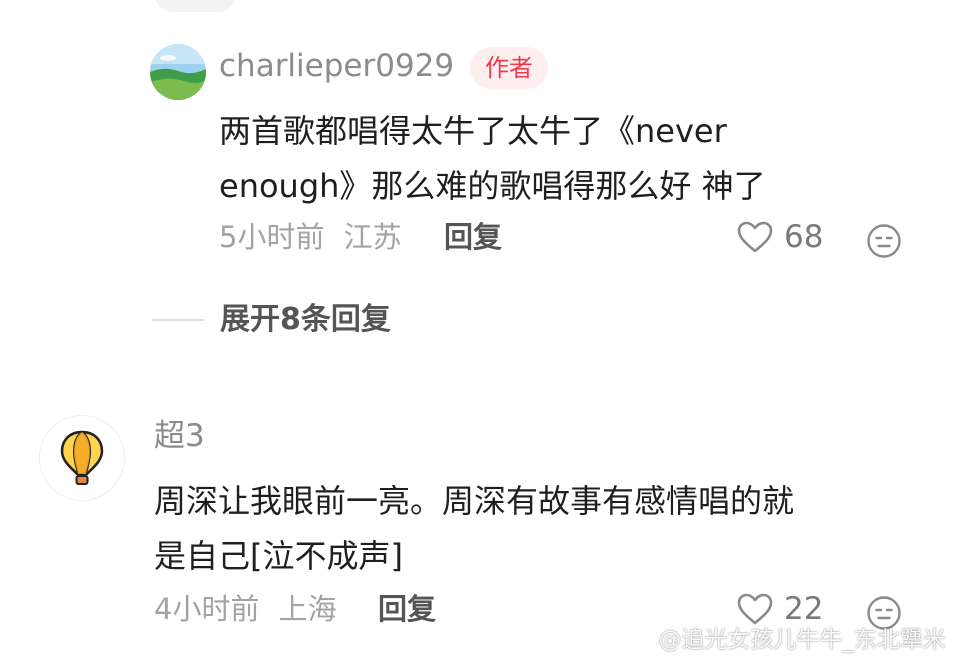 The width and height of the screenshot is (960, 664). Describe the element at coordinates (207, 609) in the screenshot. I see `comment-time: 4小时前` at that location.